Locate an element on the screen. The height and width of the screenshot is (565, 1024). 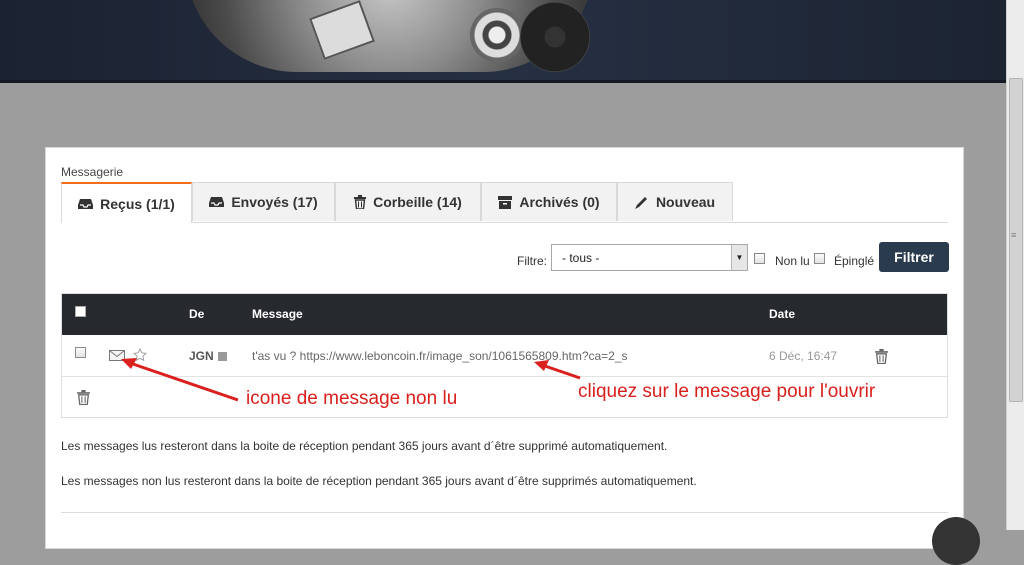
filter-select-value: - tous - is located at coordinates (581, 258).